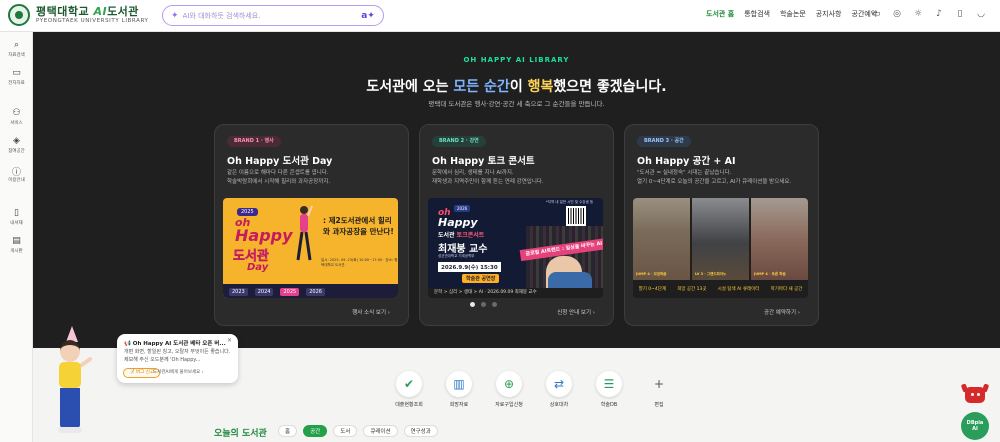 The width and height of the screenshot is (1000, 442). Describe the element at coordinates (757, 14) in the screenshot. I see `nav-integrated-search: 통합검색` at that location.